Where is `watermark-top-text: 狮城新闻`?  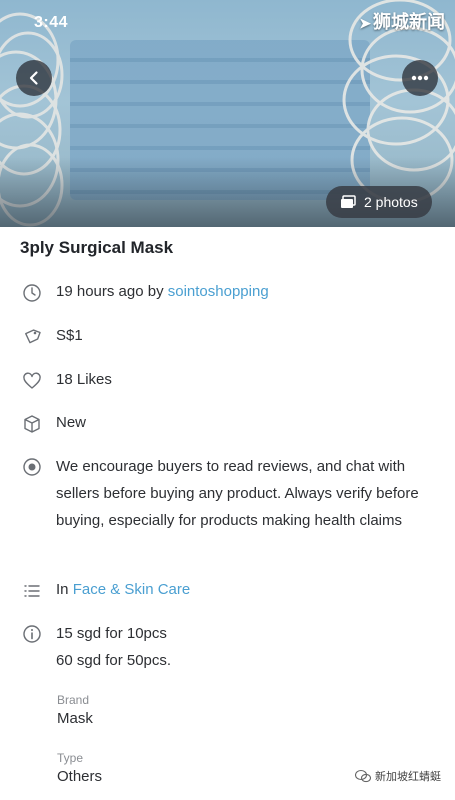
watermark-top-text: 狮城新闻 is located at coordinates (409, 22).